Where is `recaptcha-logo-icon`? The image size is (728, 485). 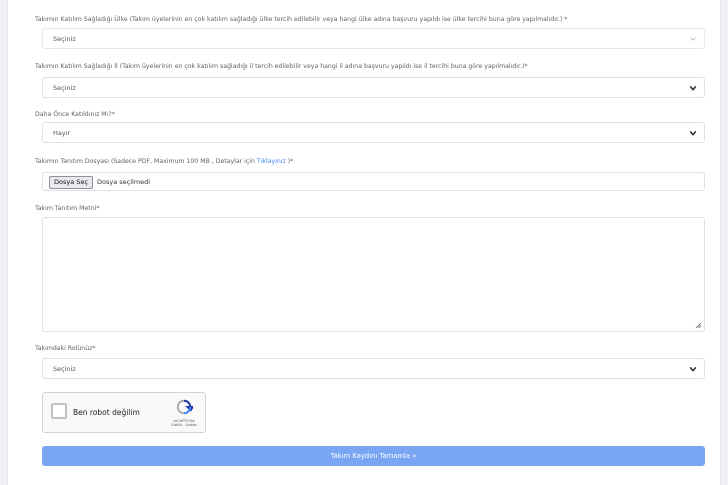
recaptcha-logo-icon is located at coordinates (184, 407).